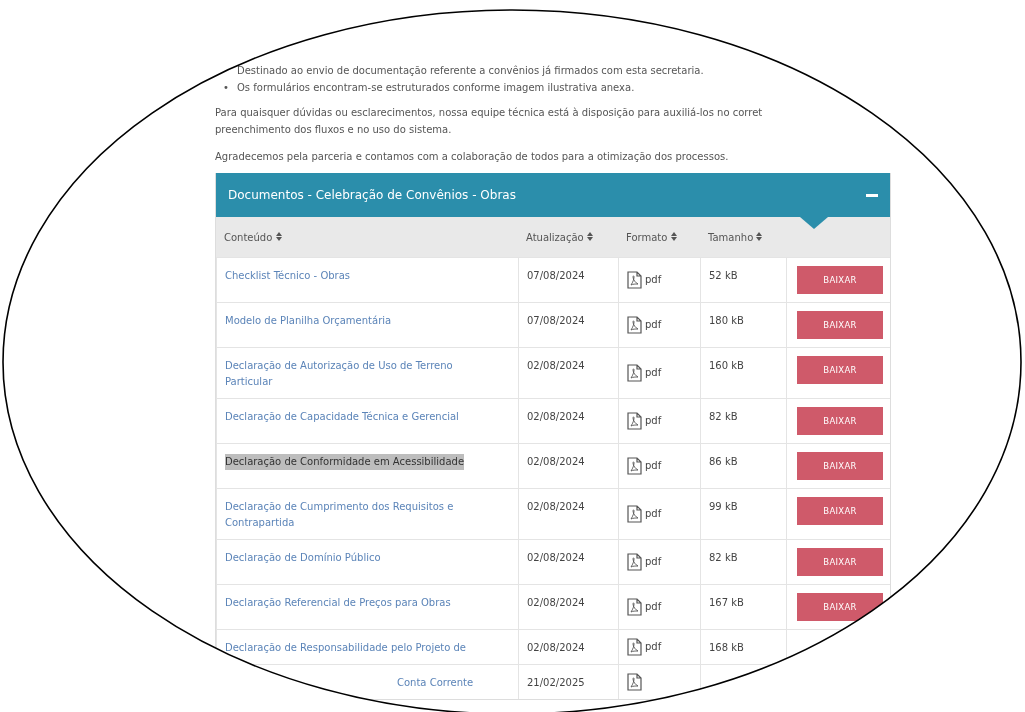 This screenshot has width=1025, height=712. What do you see at coordinates (726, 602) in the screenshot?
I see `file-size: 167 kB` at bounding box center [726, 602].